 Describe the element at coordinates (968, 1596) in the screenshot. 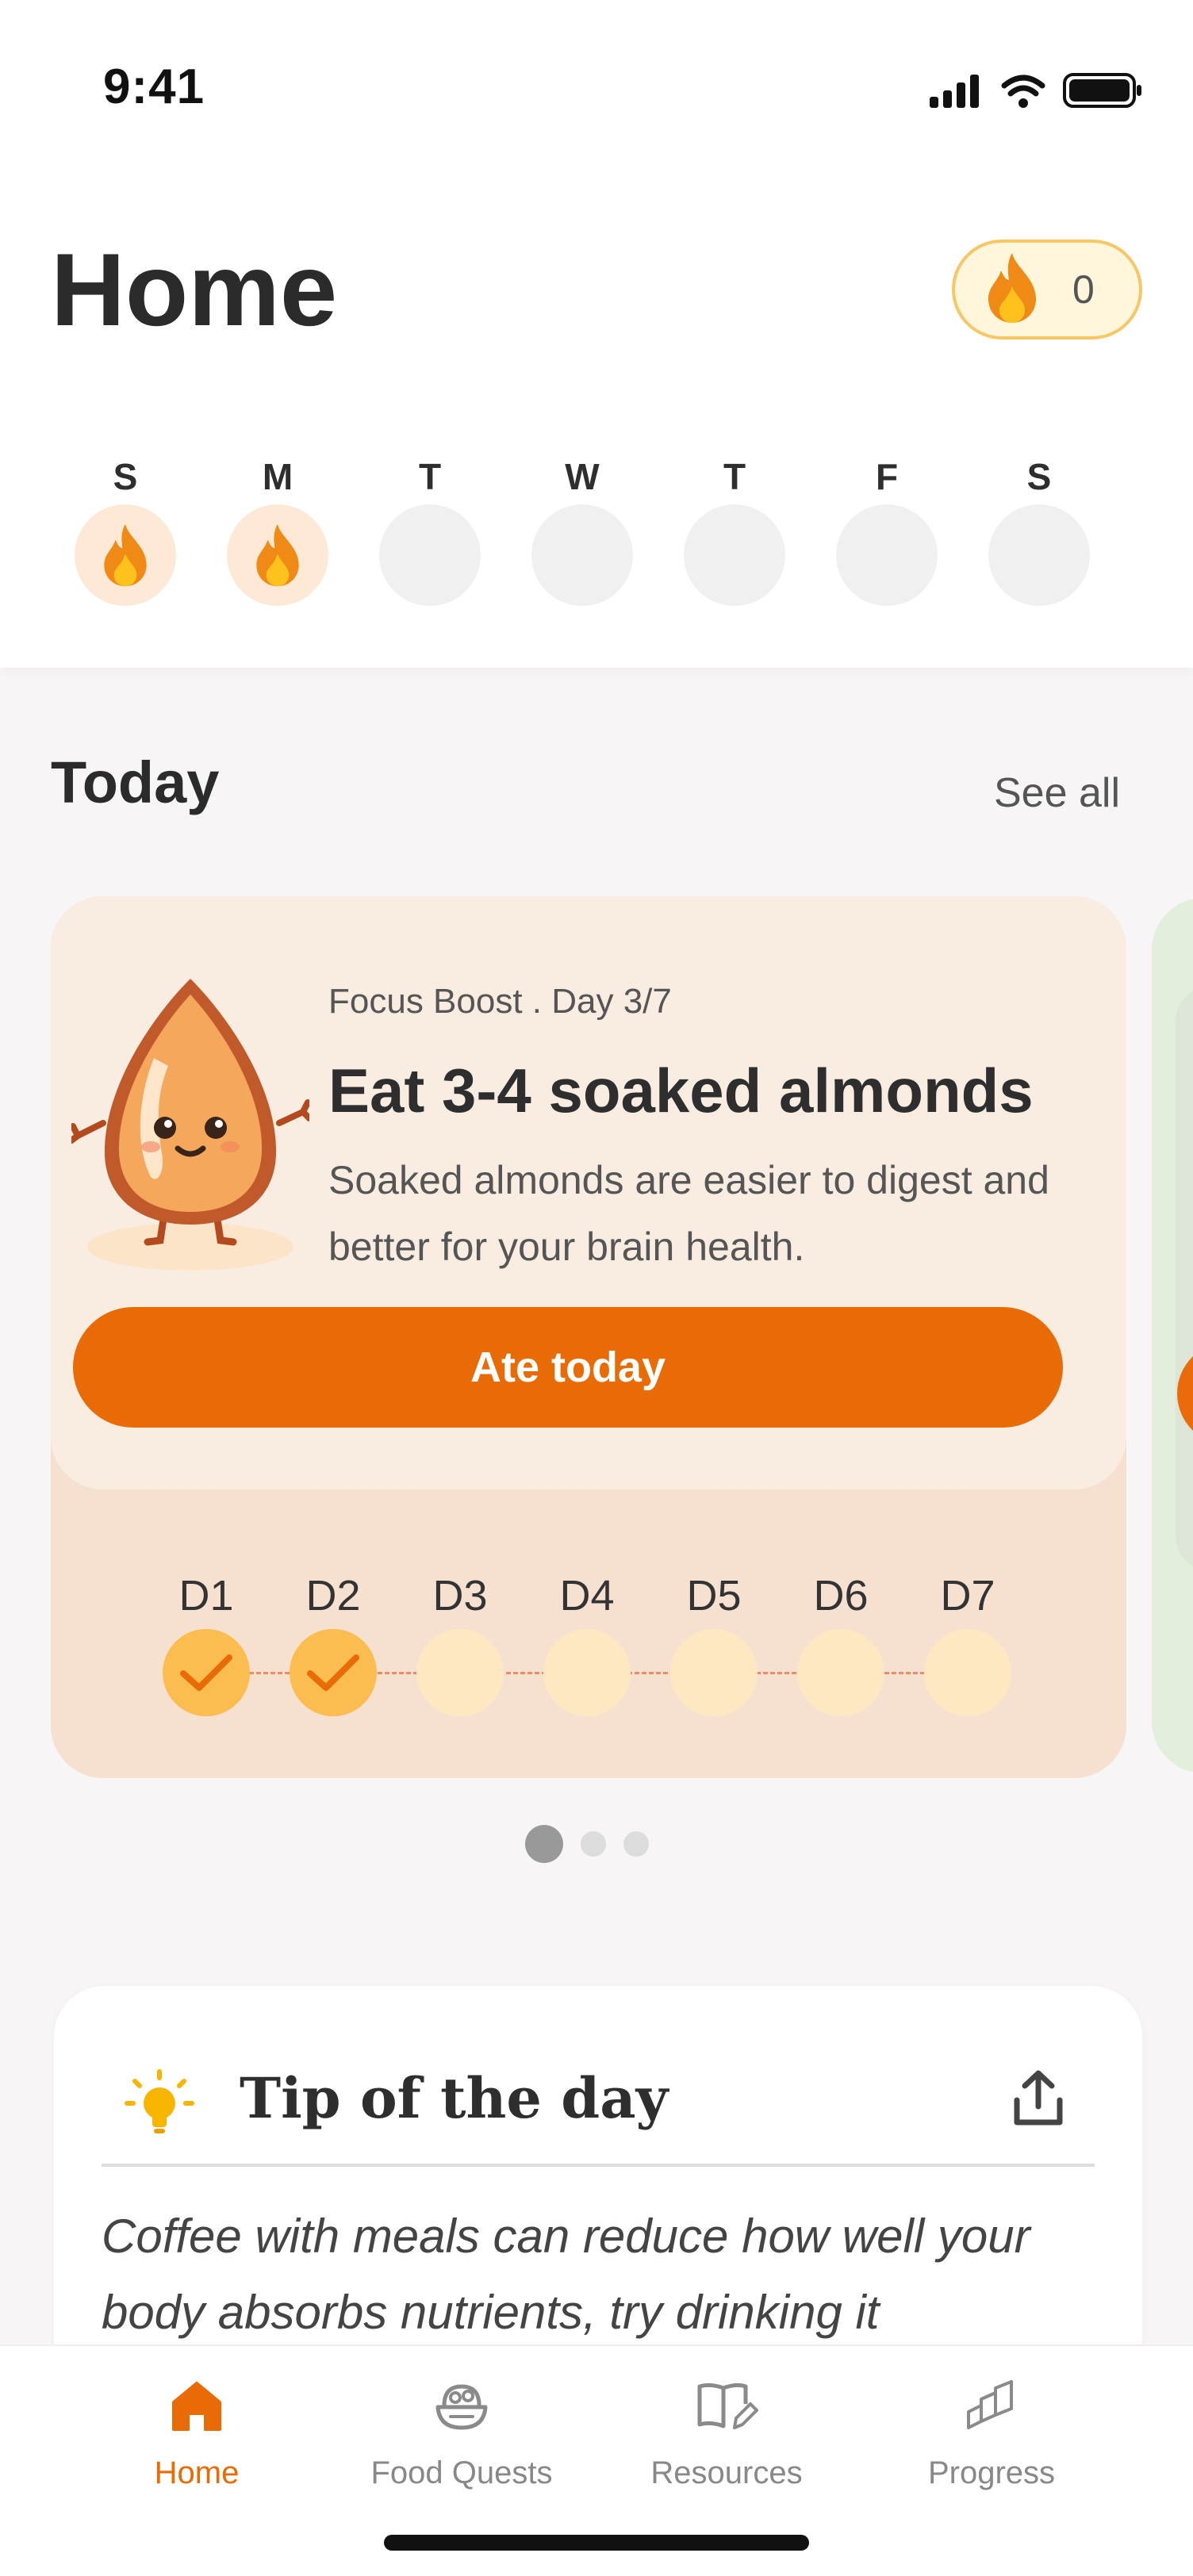

I see `progress-day-label: D7` at that location.